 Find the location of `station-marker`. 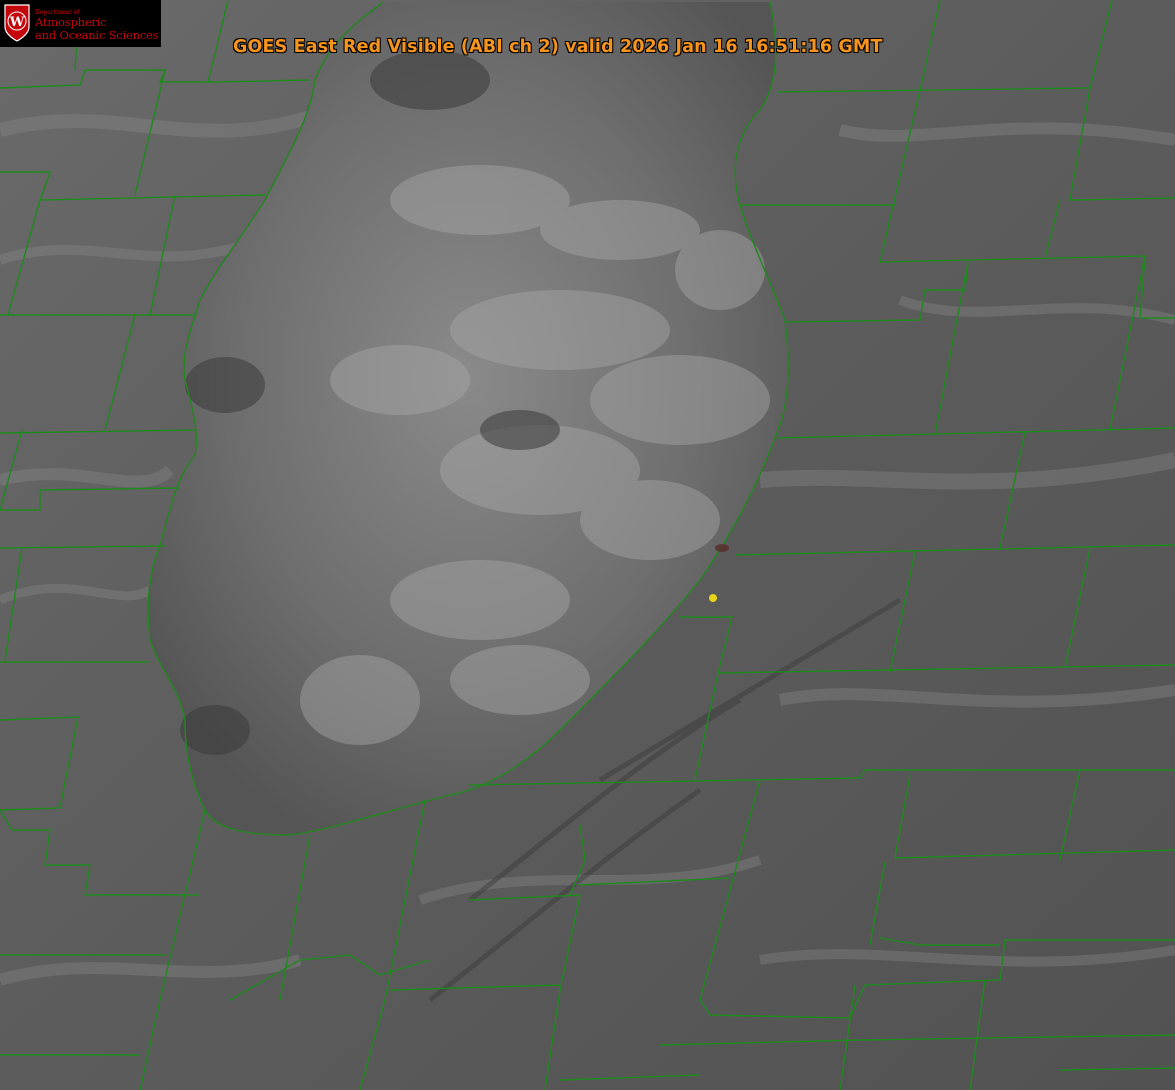

station-marker is located at coordinates (713, 598).